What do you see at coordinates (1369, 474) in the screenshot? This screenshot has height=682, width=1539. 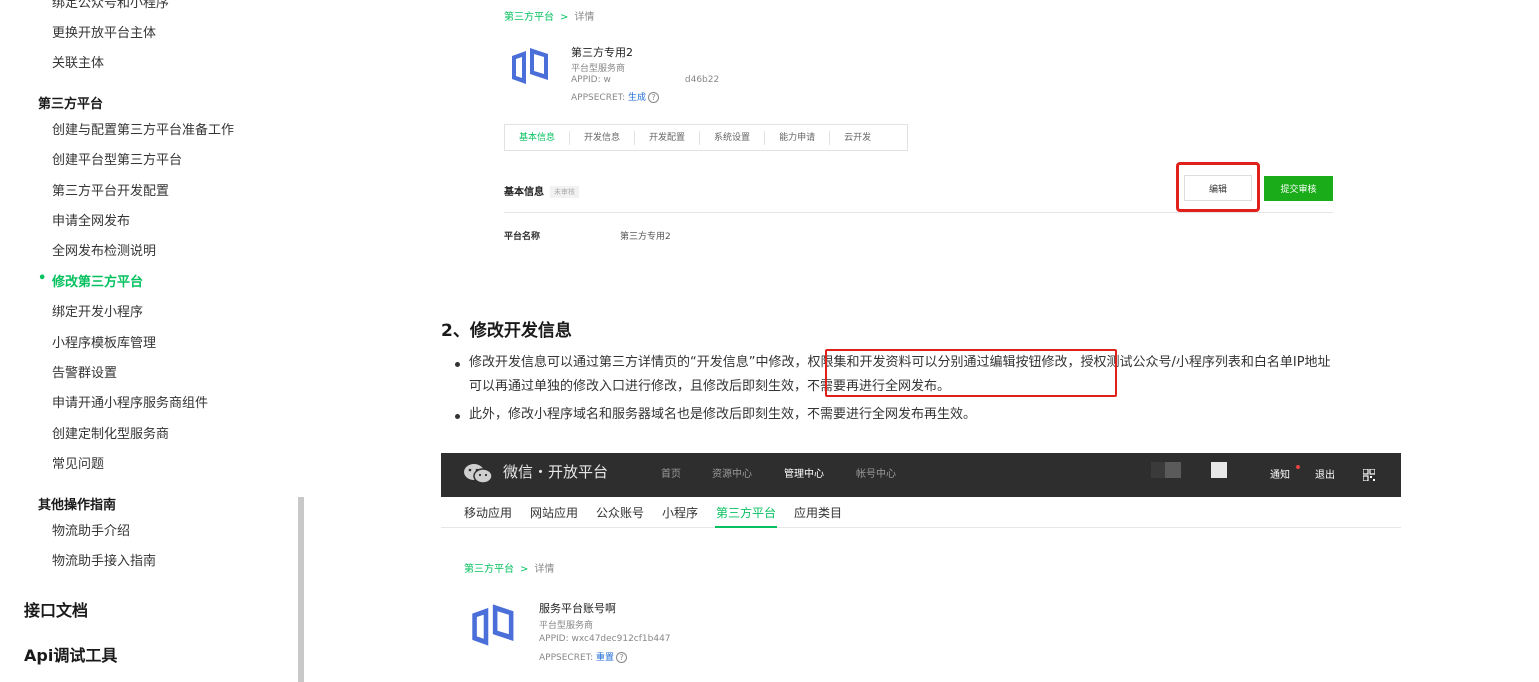 I see `qrcode-icon` at bounding box center [1369, 474].